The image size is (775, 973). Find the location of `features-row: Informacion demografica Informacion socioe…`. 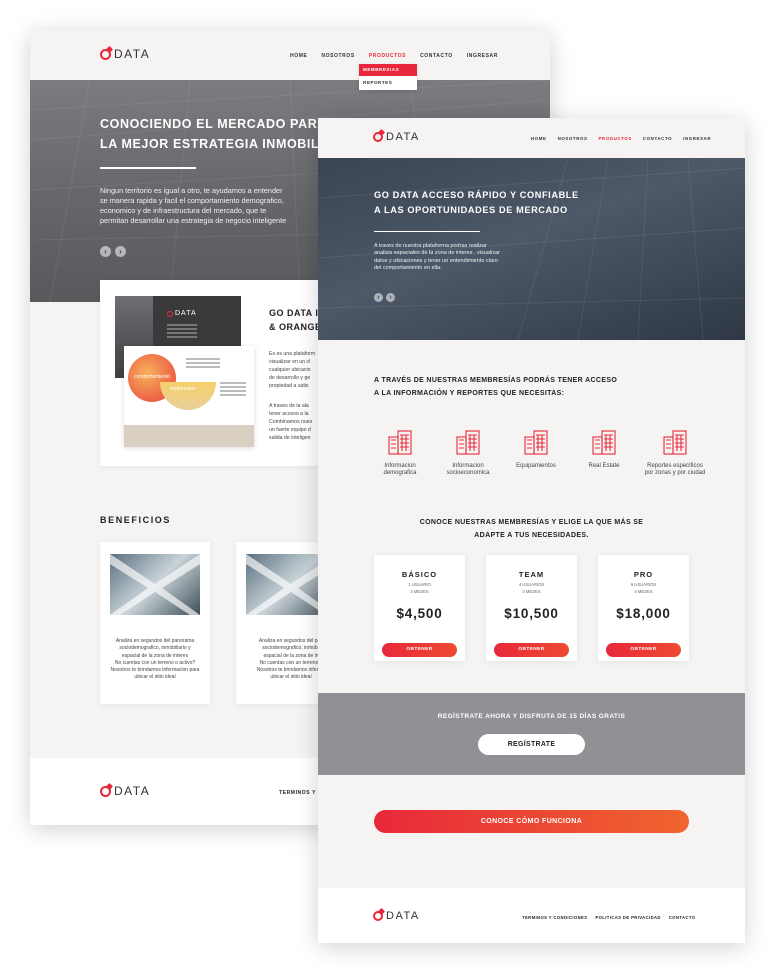

features-row: Informacion demografica Informacion socioe… is located at coordinates (539, 453).